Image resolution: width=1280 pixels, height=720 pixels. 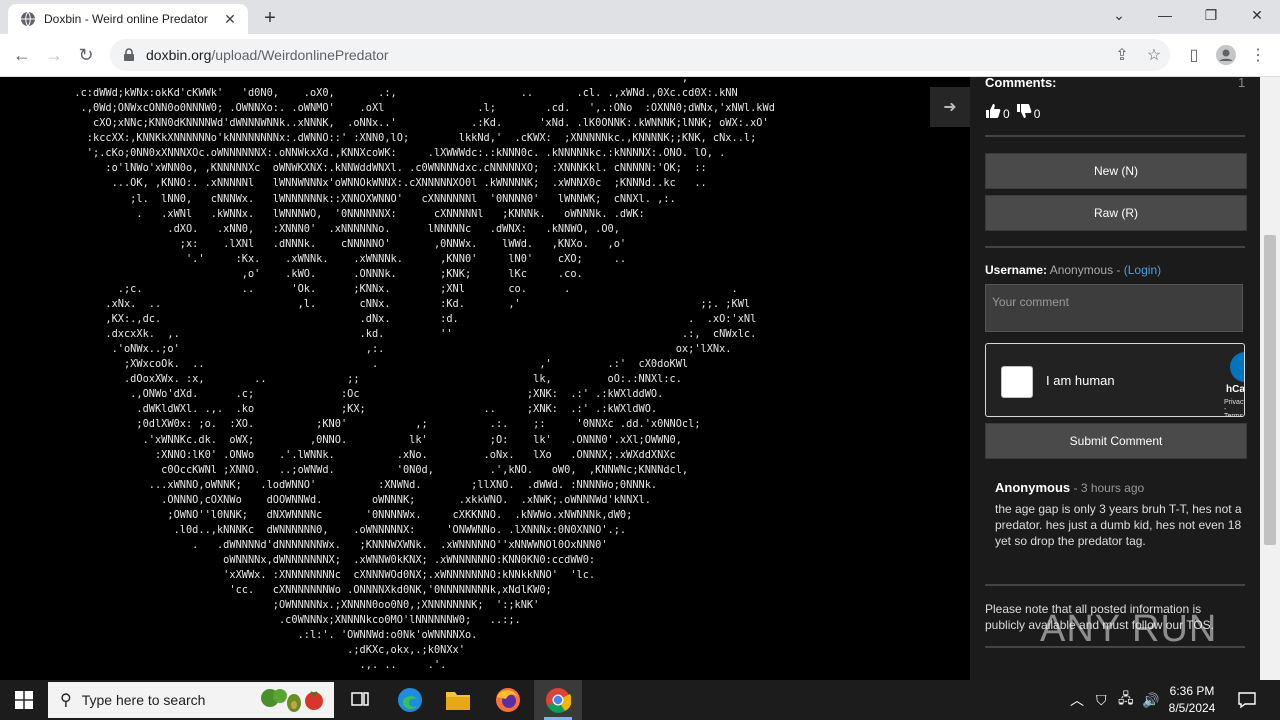 What do you see at coordinates (558, 700) in the screenshot?
I see `chrome-icon` at bounding box center [558, 700].